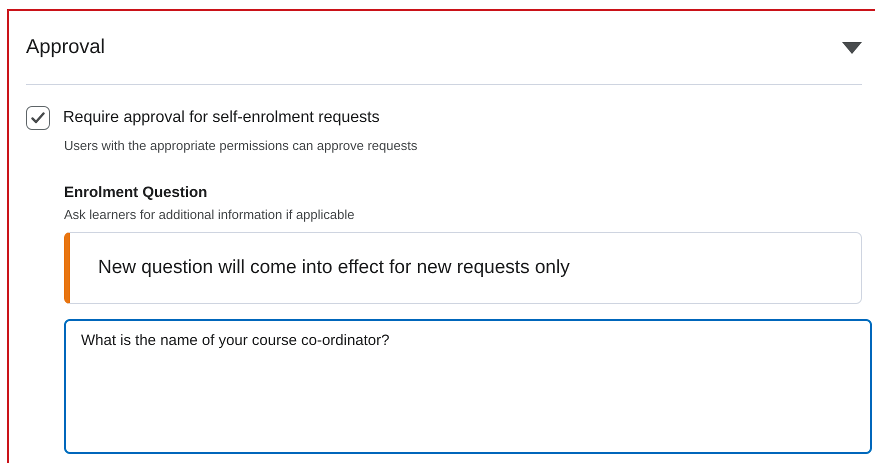 The height and width of the screenshot is (463, 875). Describe the element at coordinates (136, 192) in the screenshot. I see `field-heading: Enrolment Question` at that location.